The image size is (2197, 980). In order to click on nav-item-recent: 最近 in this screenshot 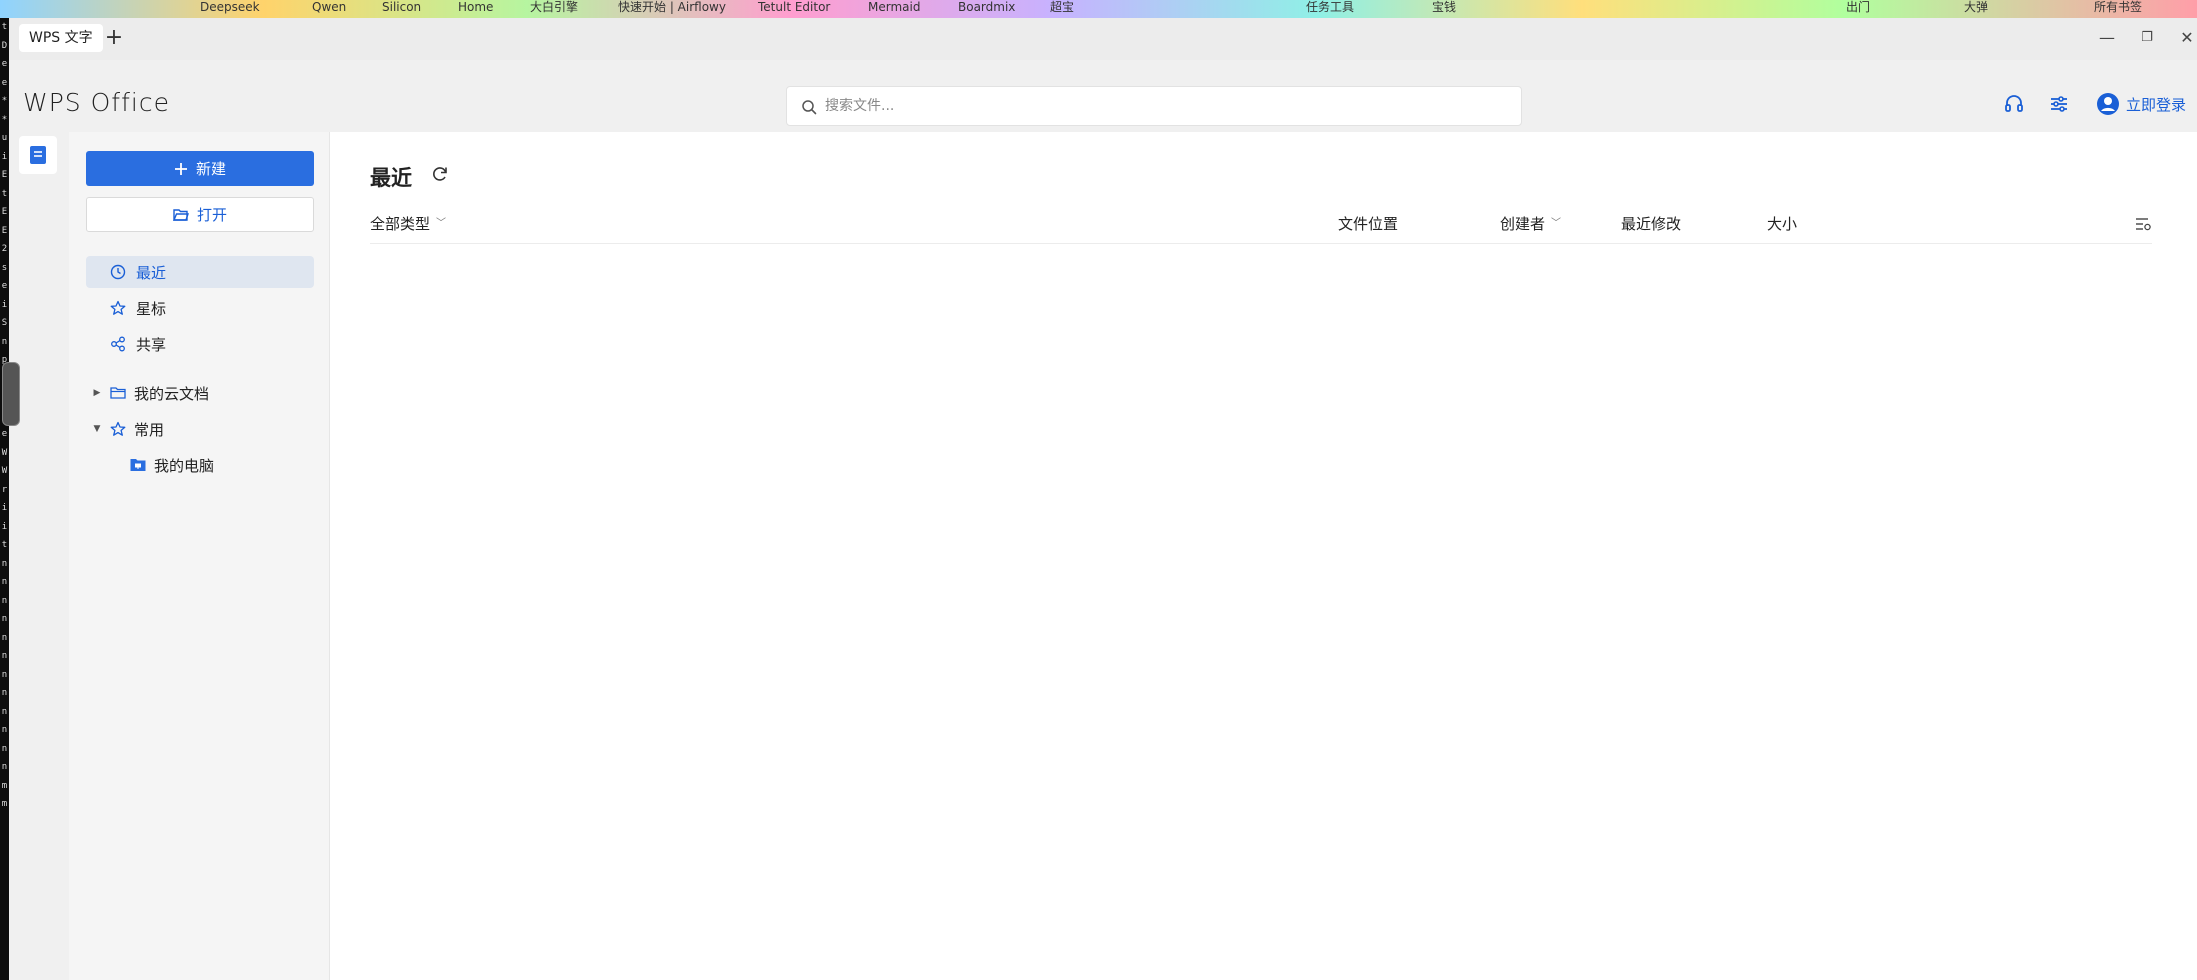, I will do `click(200, 272)`.